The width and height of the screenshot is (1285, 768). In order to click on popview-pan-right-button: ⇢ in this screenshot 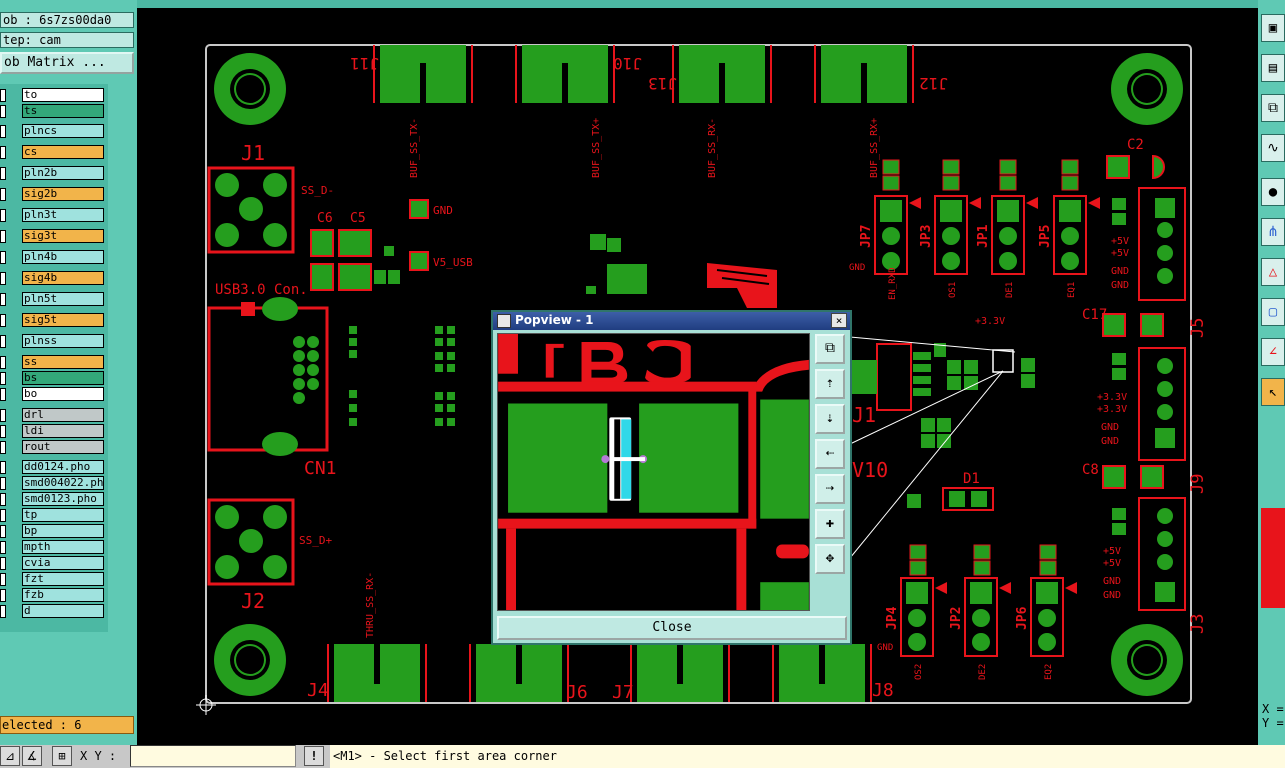, I will do `click(830, 489)`.